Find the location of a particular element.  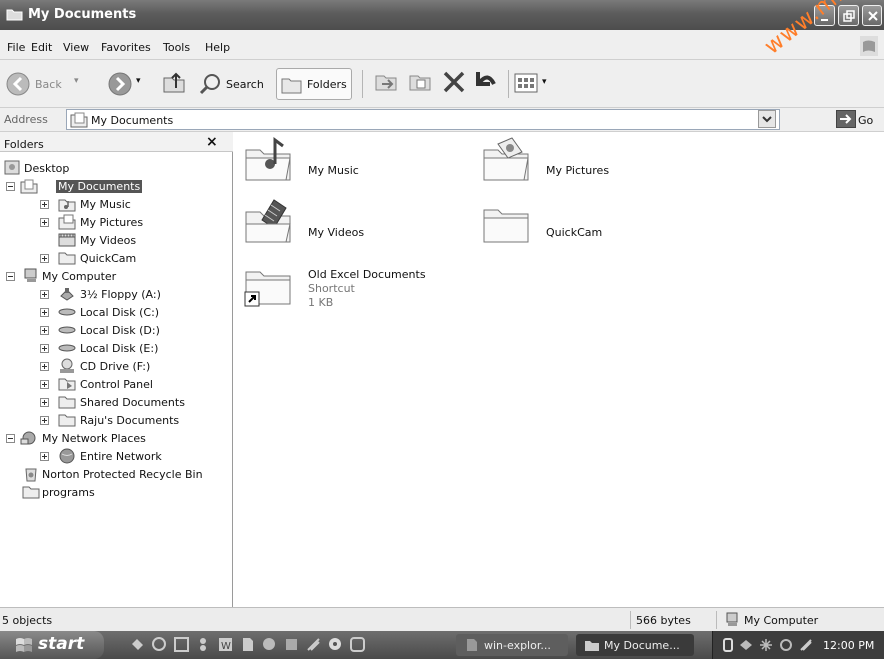

hard-drive-icon is located at coordinates (67, 348).